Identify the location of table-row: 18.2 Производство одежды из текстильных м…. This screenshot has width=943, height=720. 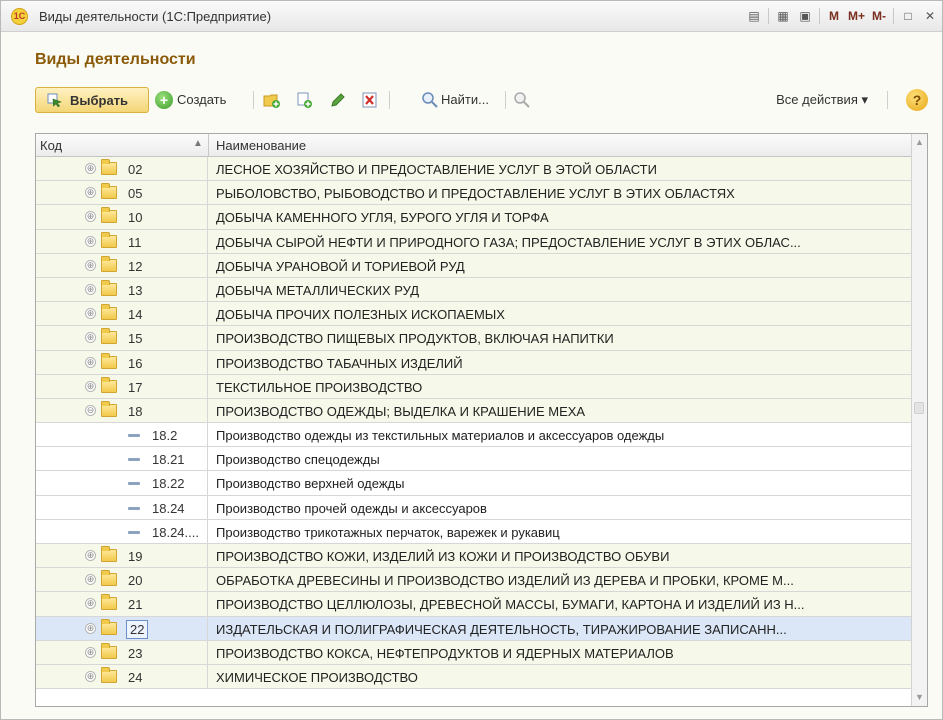
(473, 435).